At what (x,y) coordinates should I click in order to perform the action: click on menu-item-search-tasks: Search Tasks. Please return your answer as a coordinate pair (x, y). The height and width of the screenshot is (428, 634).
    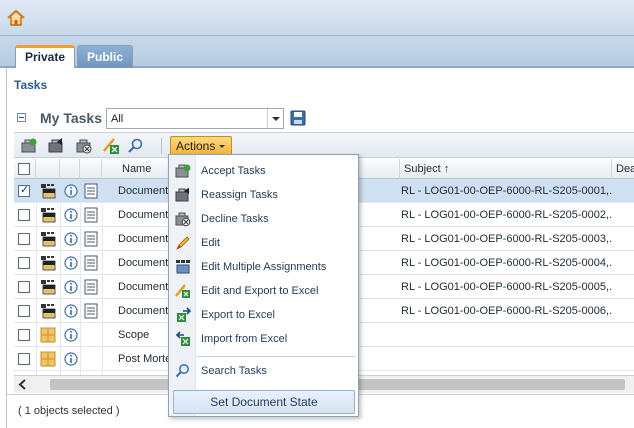
    Looking at the image, I should click on (263, 371).